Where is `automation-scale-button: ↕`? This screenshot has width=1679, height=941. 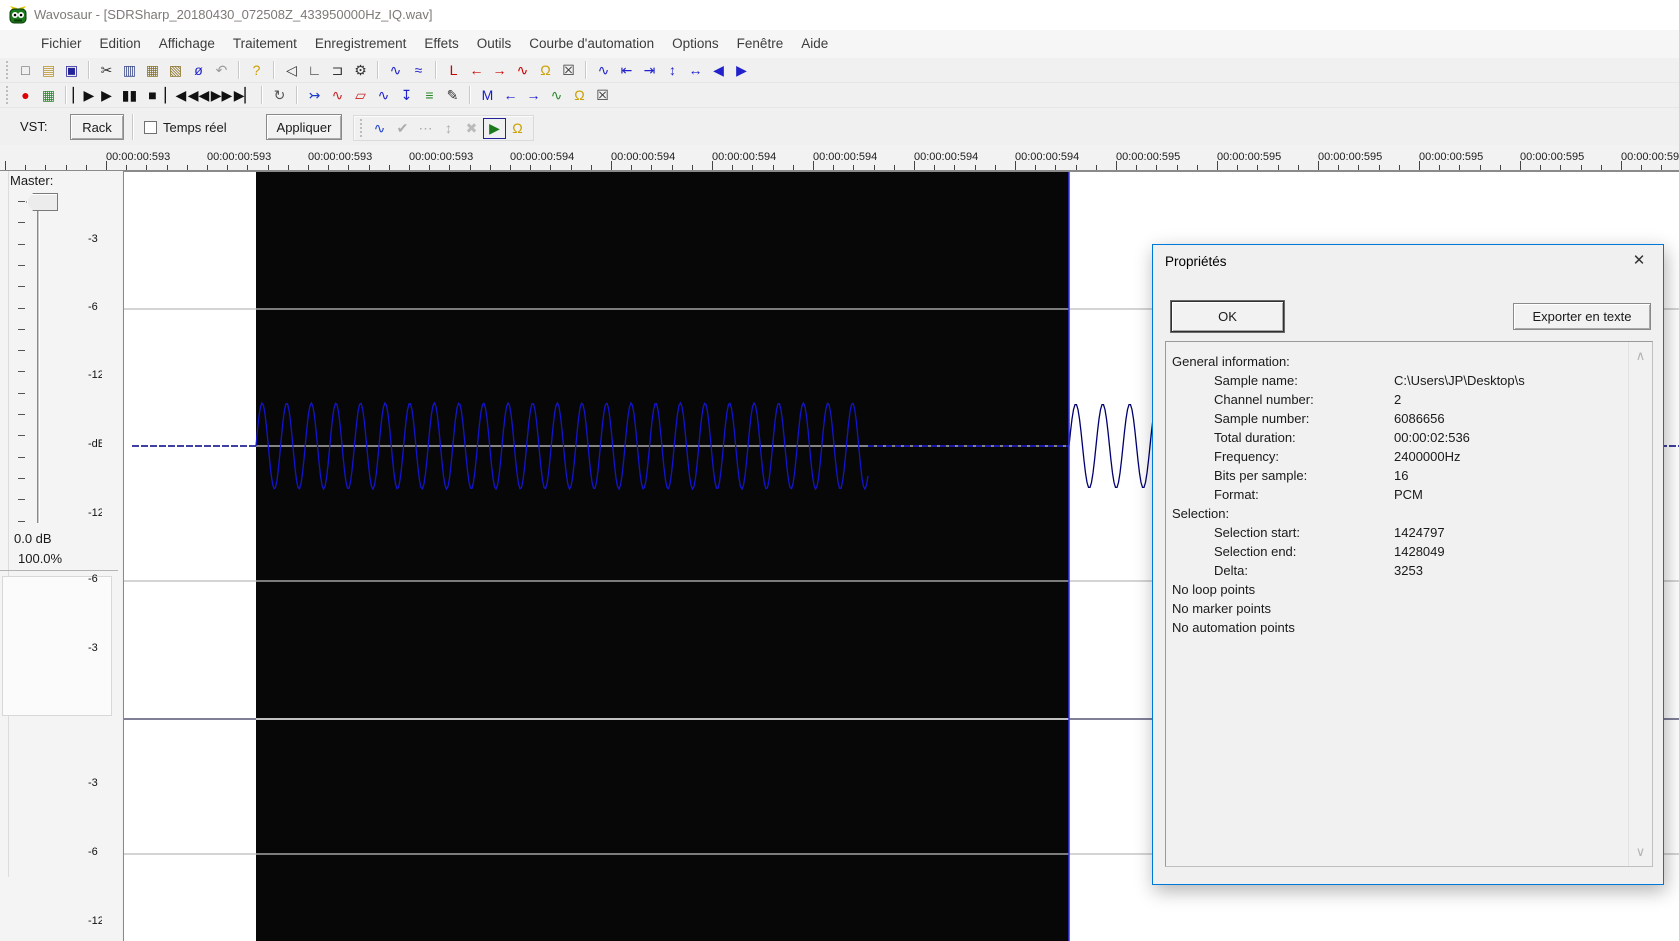
automation-scale-button: ↕ is located at coordinates (448, 128).